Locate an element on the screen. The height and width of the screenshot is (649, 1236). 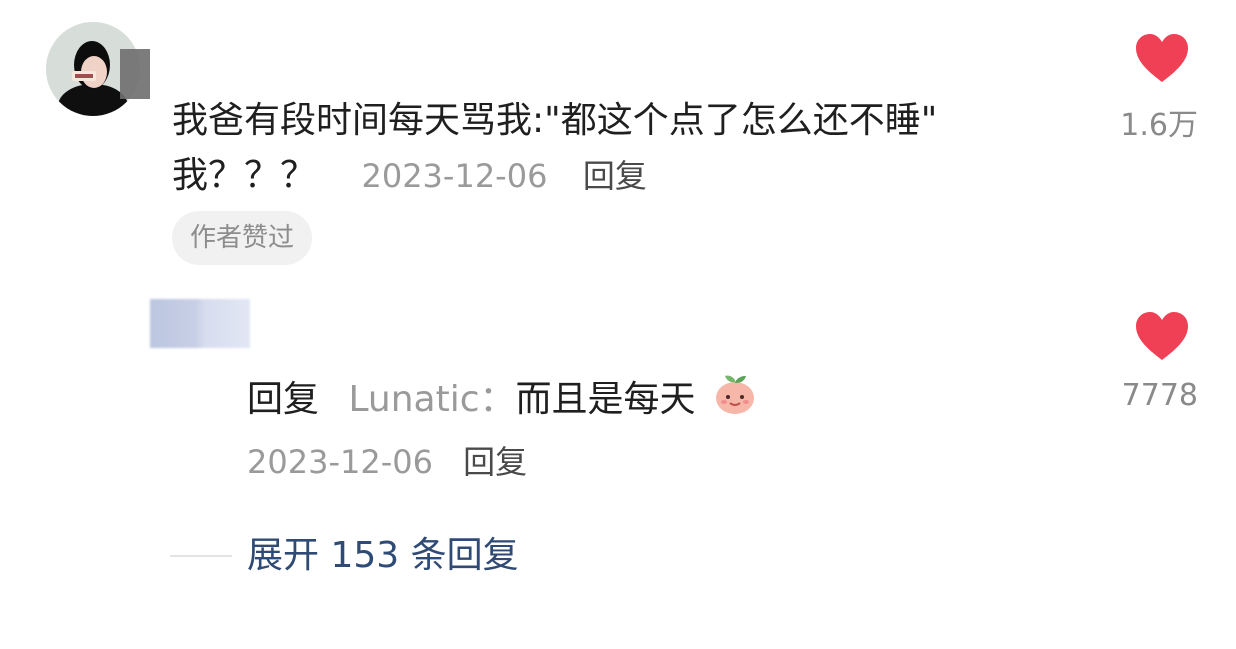
reply-prefix: 回复 is located at coordinates (283, 399).